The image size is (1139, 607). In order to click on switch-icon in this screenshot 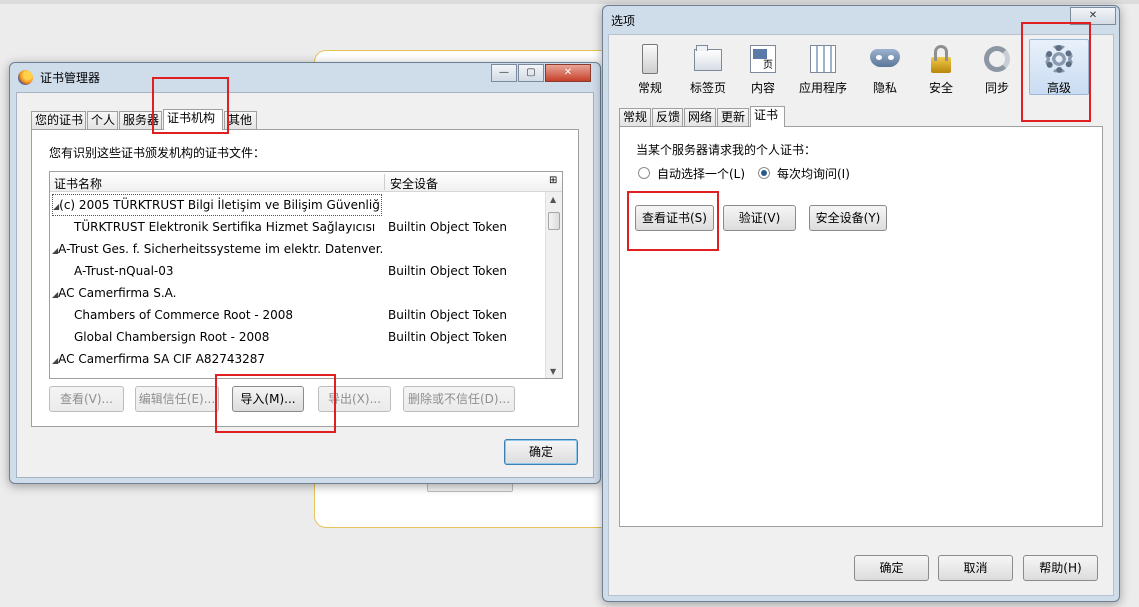, I will do `click(650, 59)`.